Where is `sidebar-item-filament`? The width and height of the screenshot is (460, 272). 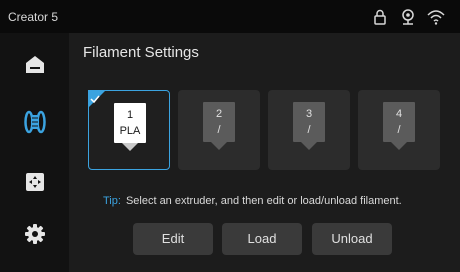 sidebar-item-filament is located at coordinates (35, 122).